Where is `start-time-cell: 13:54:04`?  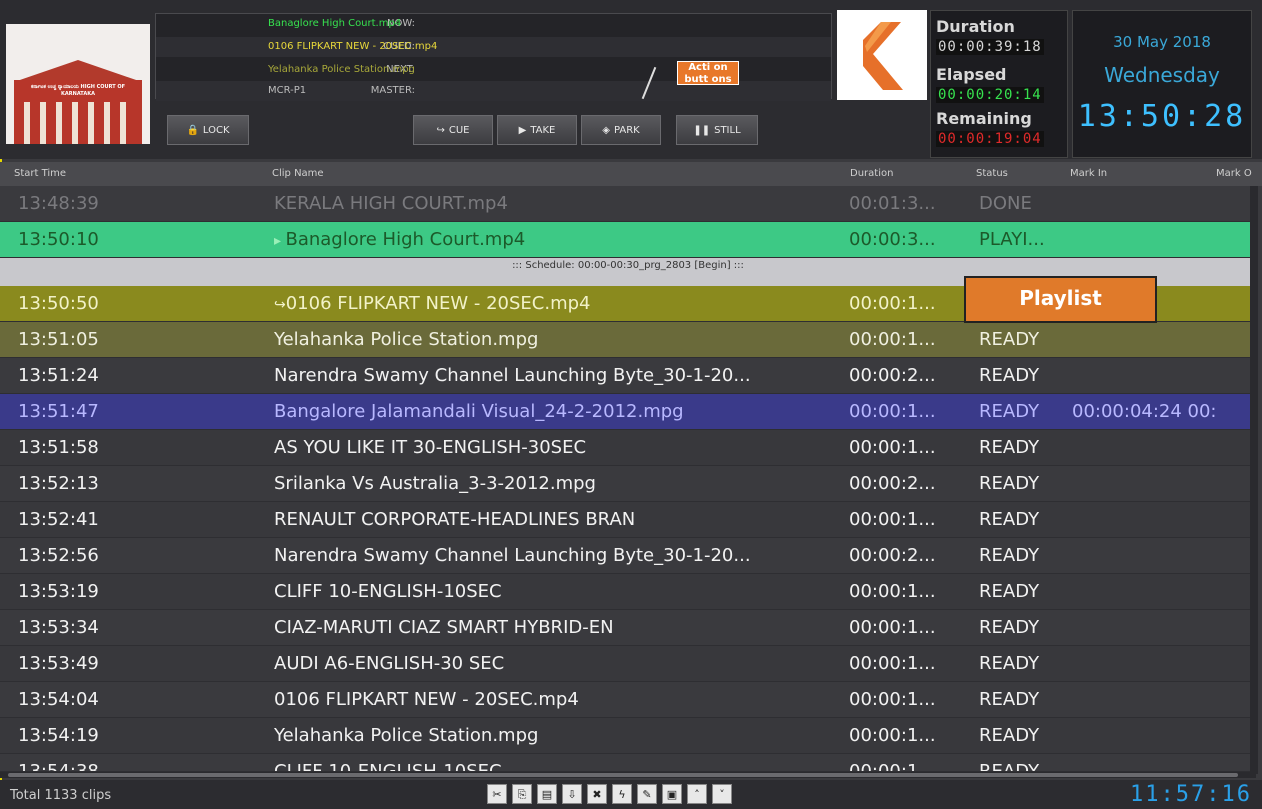 start-time-cell: 13:54:04 is located at coordinates (58, 699).